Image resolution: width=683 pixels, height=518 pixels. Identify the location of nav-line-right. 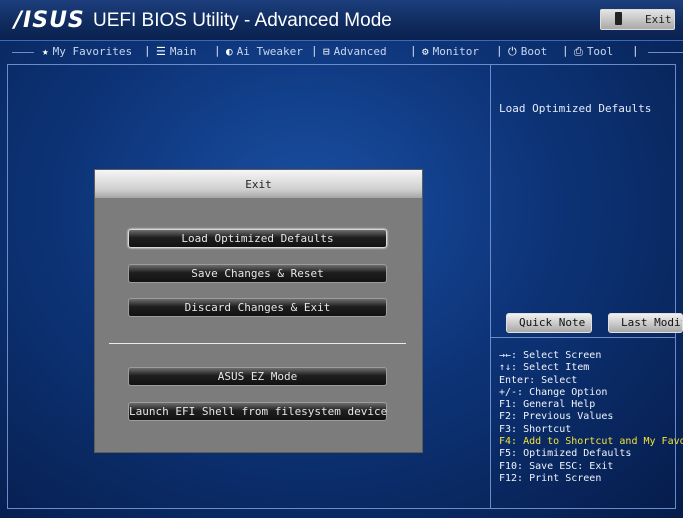
(665, 52).